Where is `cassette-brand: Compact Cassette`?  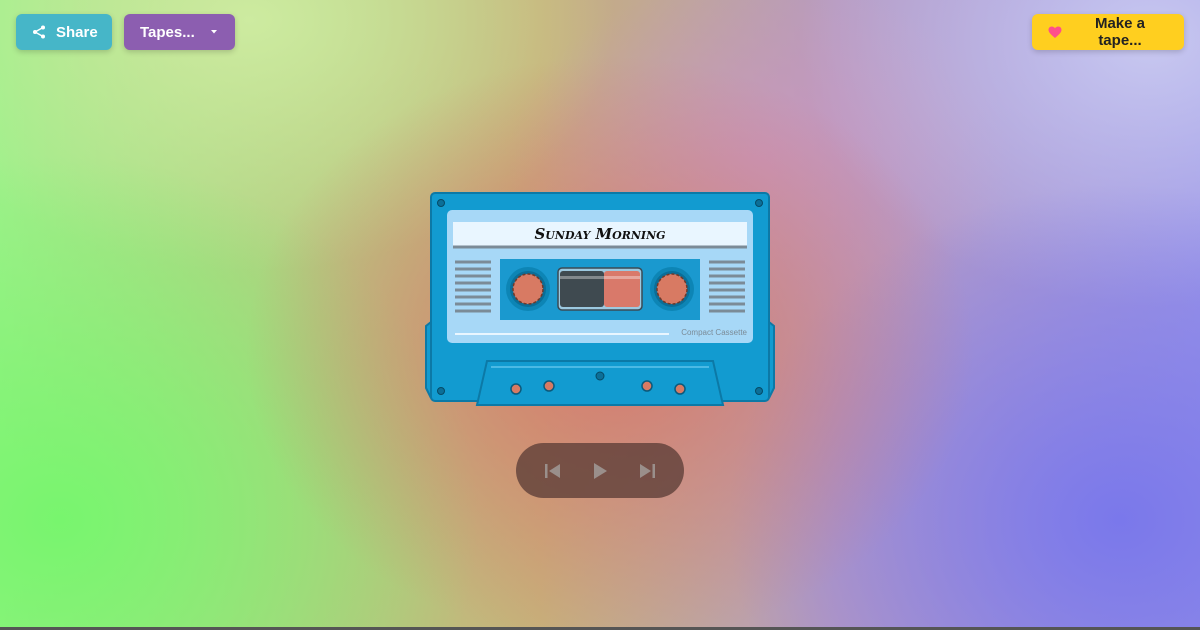 cassette-brand: Compact Cassette is located at coordinates (714, 332).